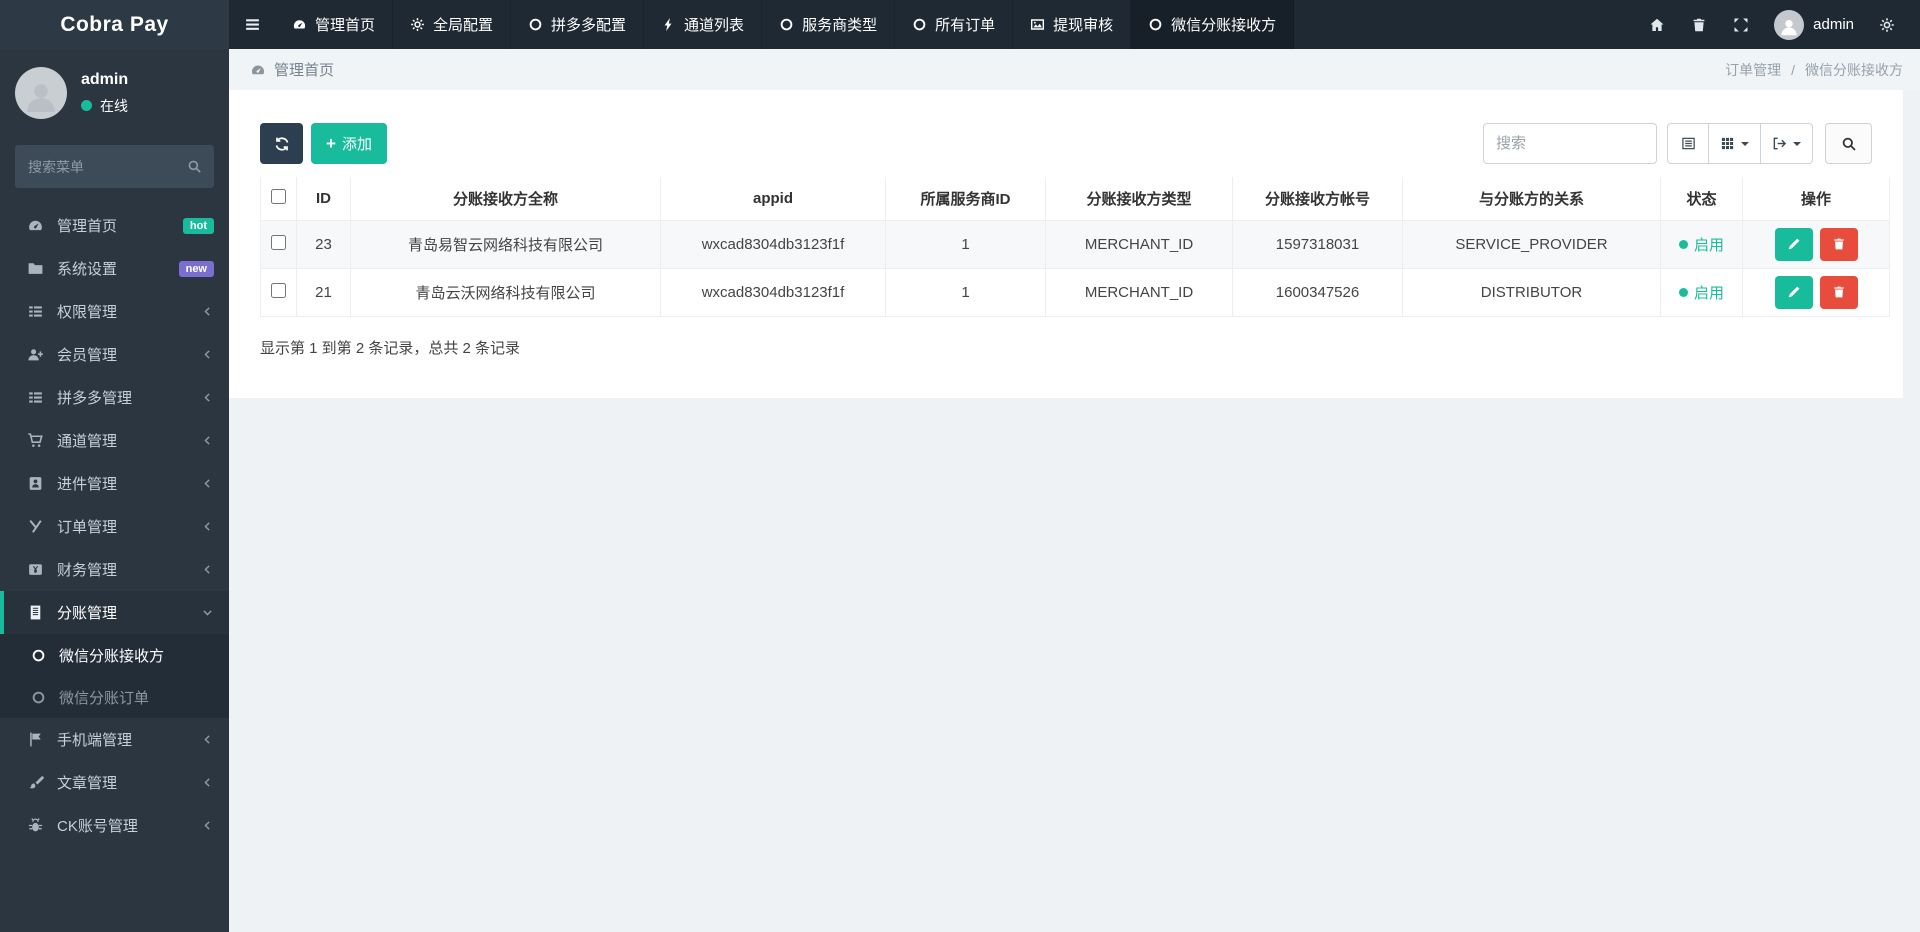 This screenshot has height=932, width=1920. I want to click on tab-global-config: 全局配置, so click(452, 24).